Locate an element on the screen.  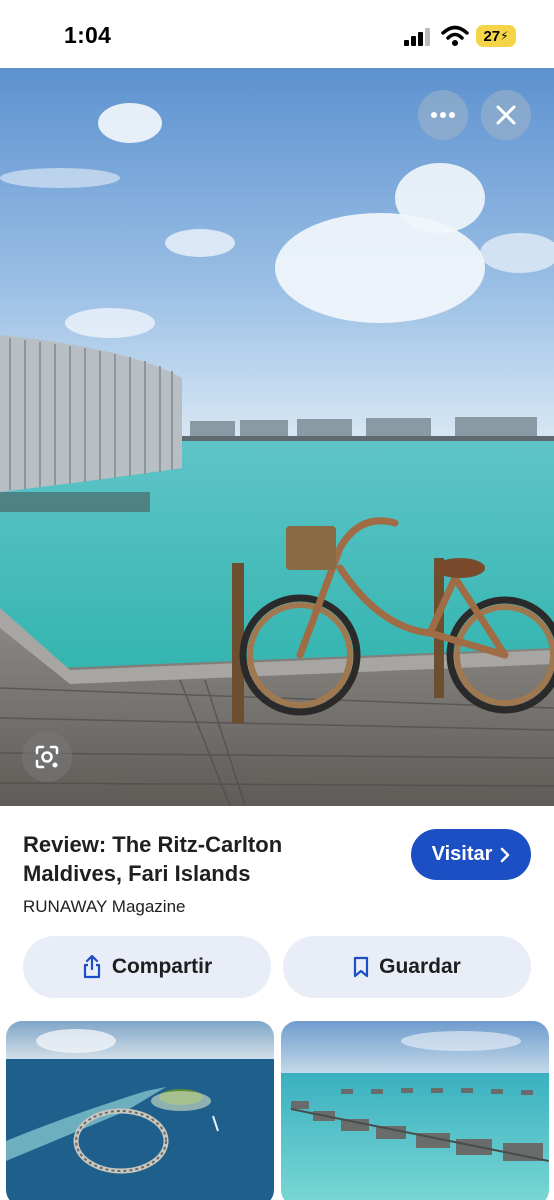
visual-search-button is located at coordinates (47, 757).